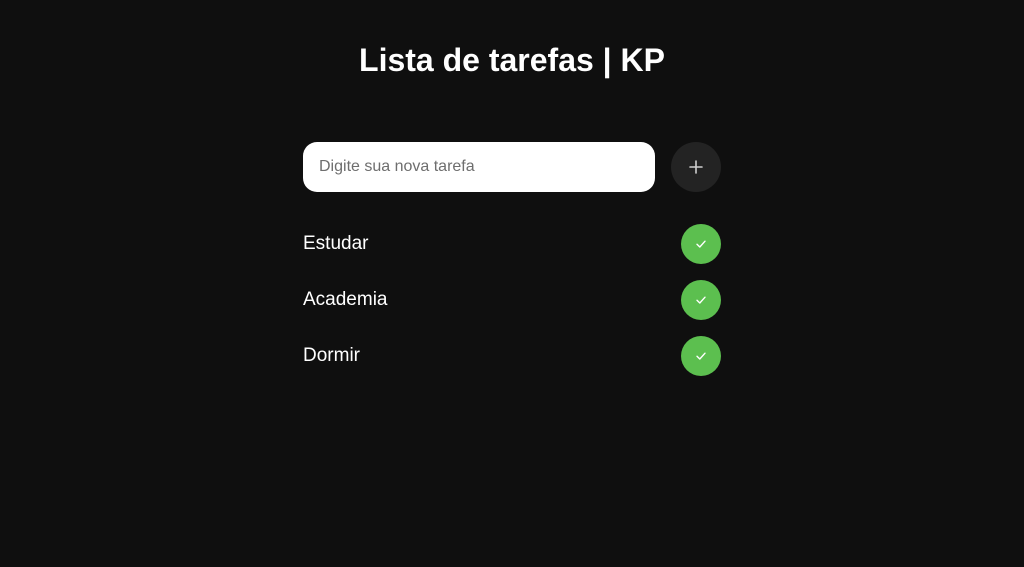  I want to click on new-task-input, so click(479, 167).